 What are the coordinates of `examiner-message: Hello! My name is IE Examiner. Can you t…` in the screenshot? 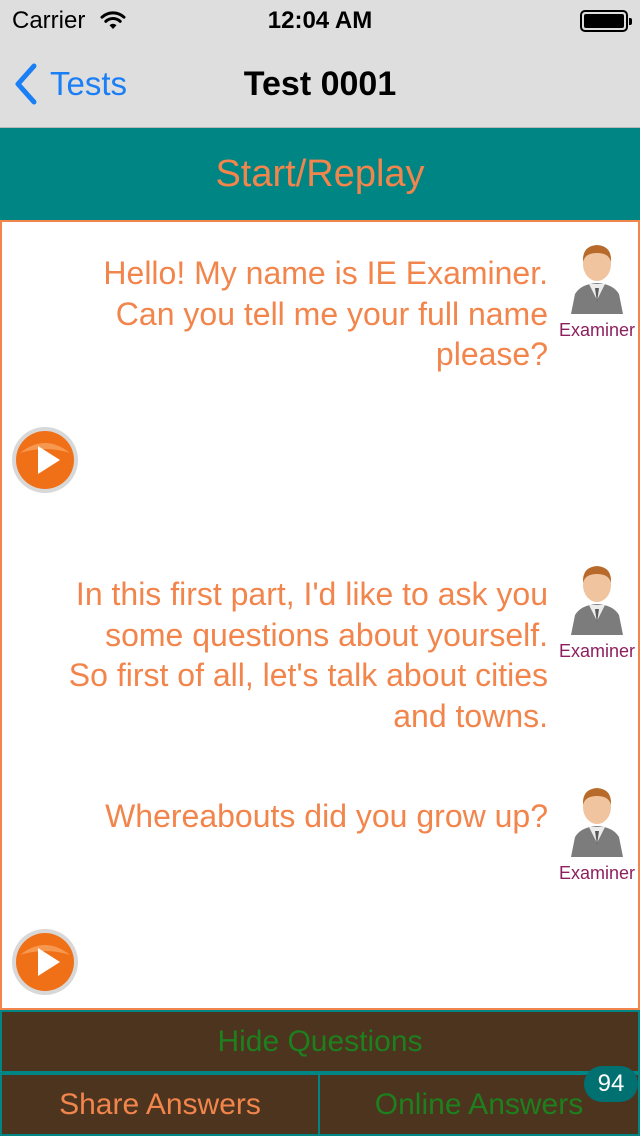 It's located at (325, 313).